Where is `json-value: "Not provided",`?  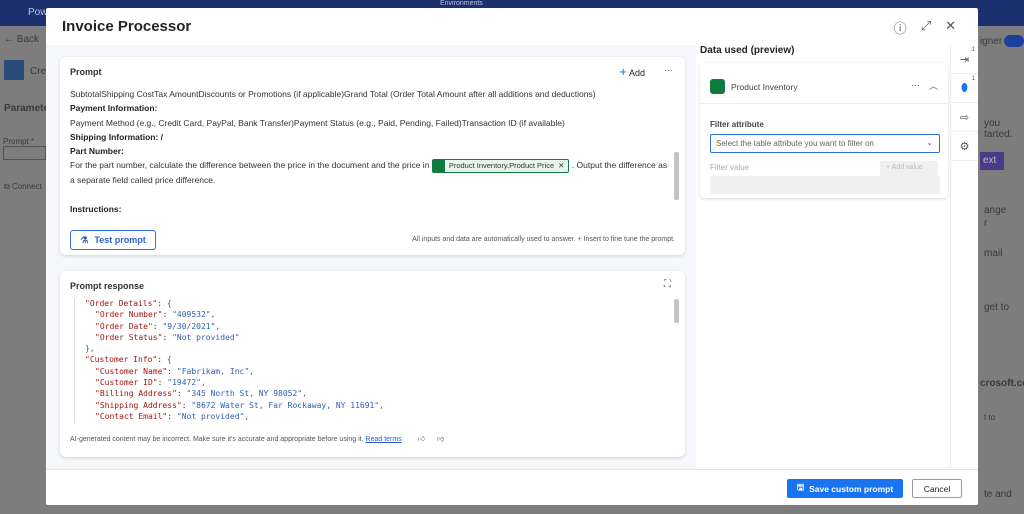
json-value: "Not provided", is located at coordinates (213, 416).